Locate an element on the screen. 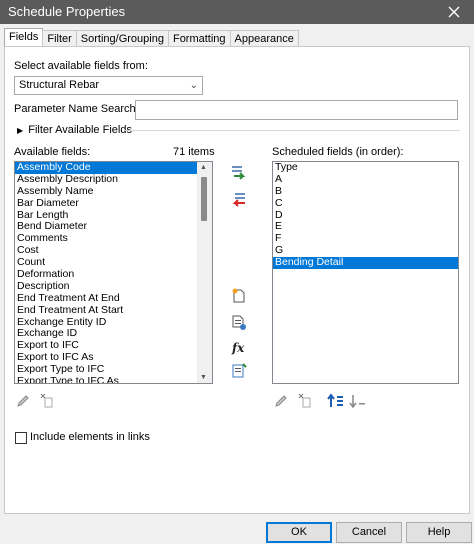 The width and height of the screenshot is (474, 544). param-search-input is located at coordinates (296, 110).